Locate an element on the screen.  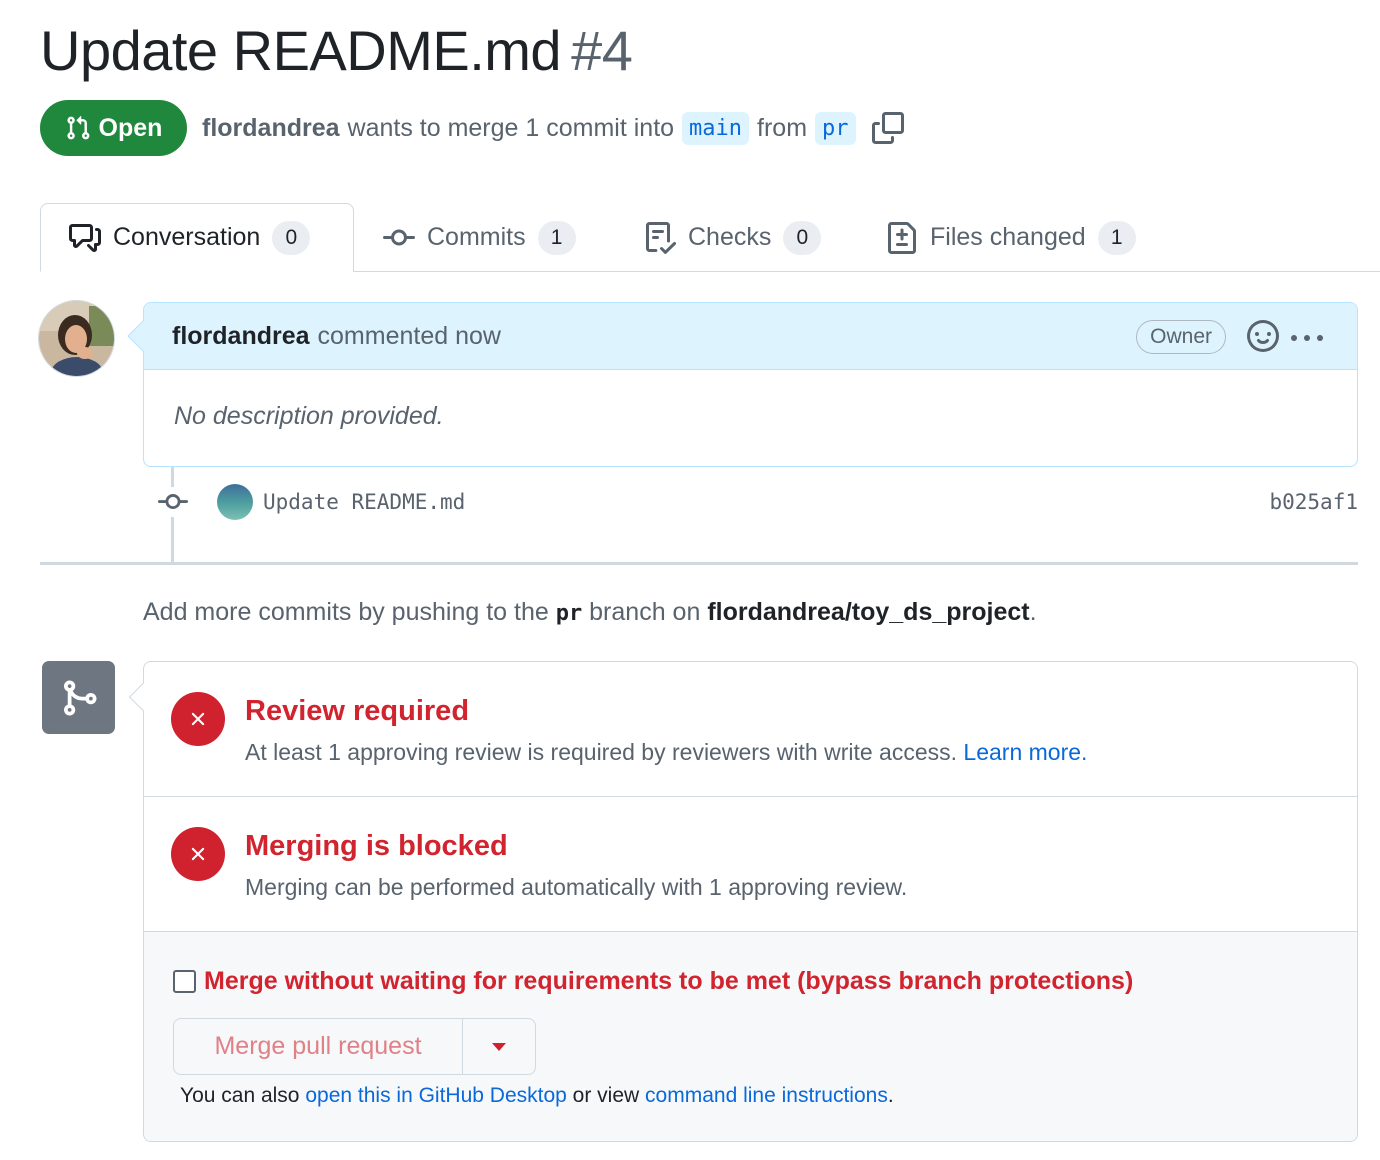
kebab-horizontal-icon is located at coordinates (1307, 338).